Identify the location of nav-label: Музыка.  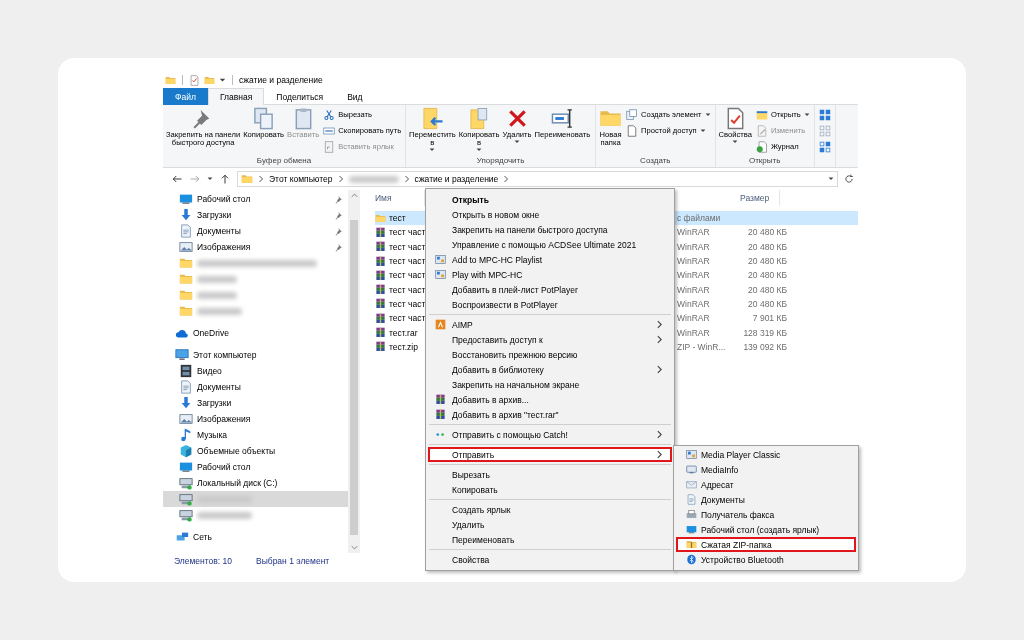
(212, 435).